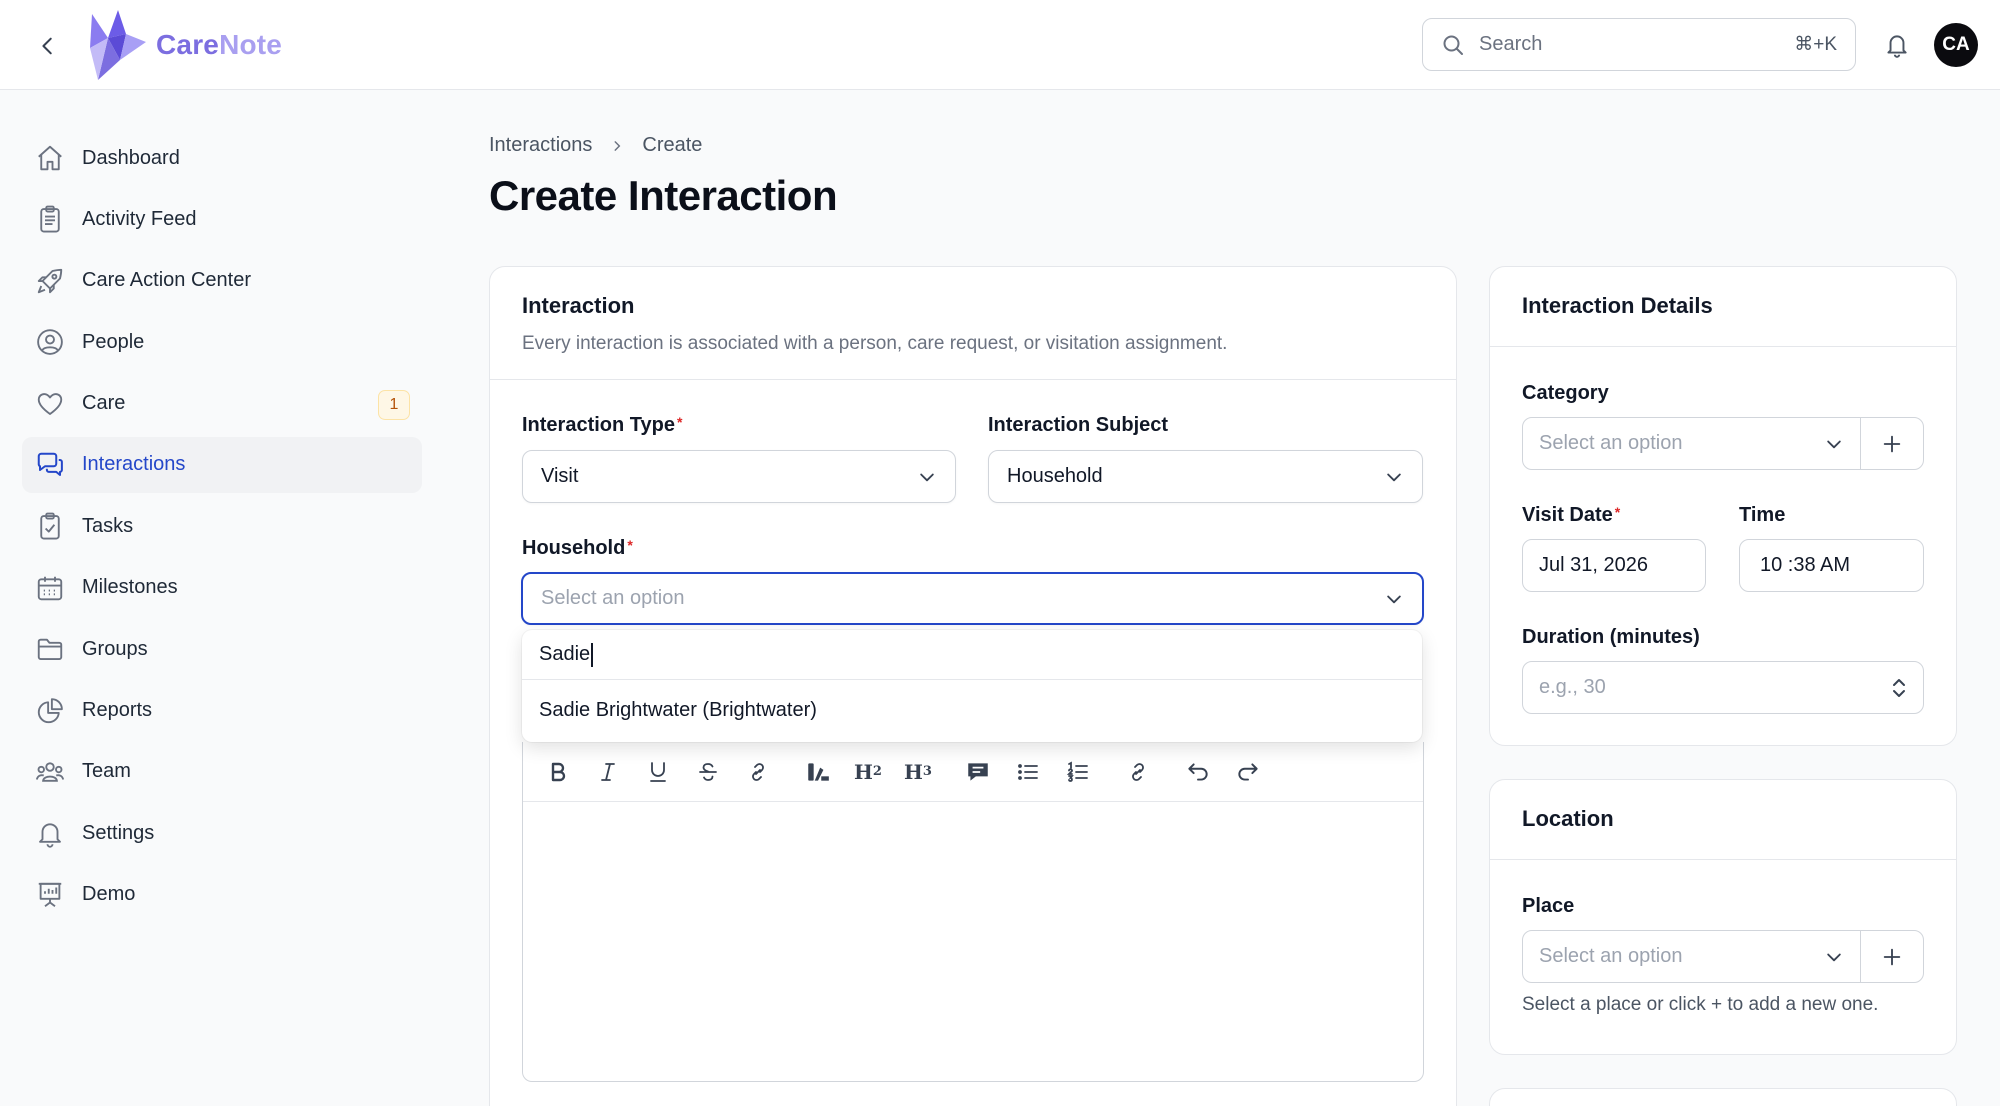 The width and height of the screenshot is (2000, 1106). What do you see at coordinates (578, 305) in the screenshot?
I see `interaction-card-title: Interaction` at bounding box center [578, 305].